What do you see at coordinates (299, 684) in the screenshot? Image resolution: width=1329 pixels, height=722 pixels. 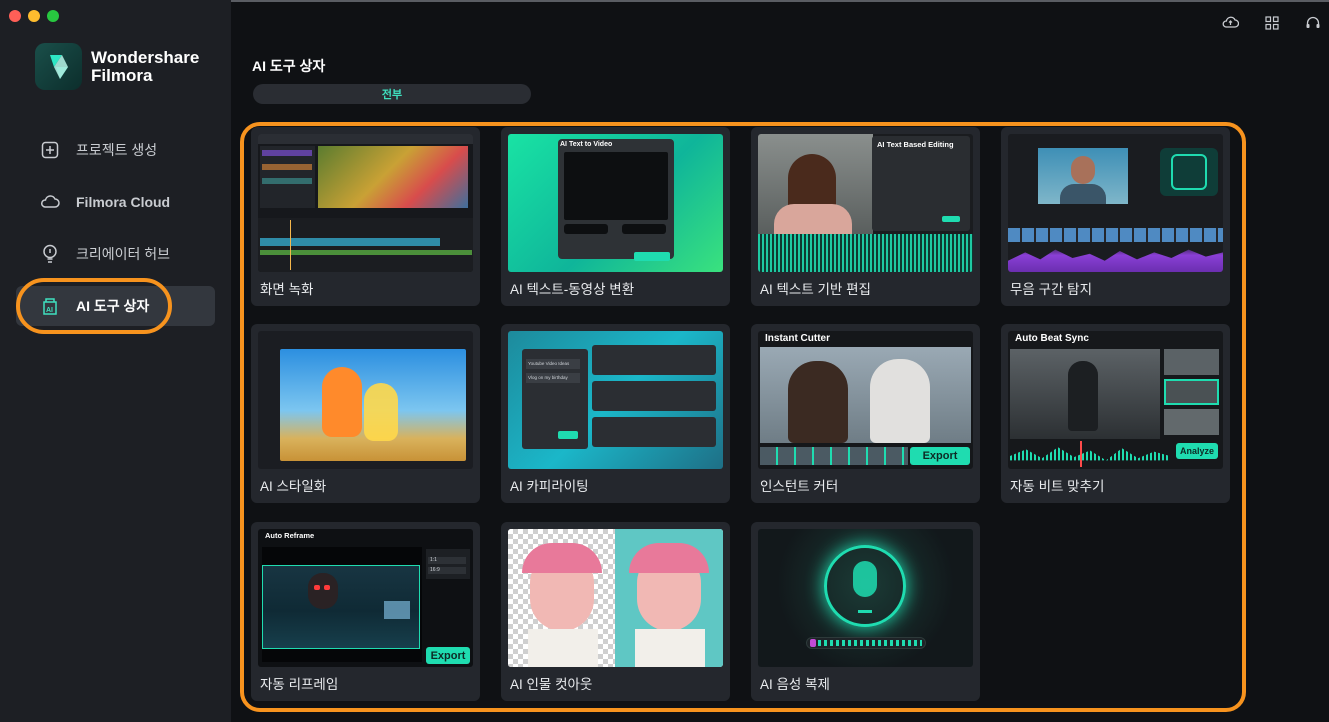 I see `tool-card-label: 자동 리프레임` at bounding box center [299, 684].